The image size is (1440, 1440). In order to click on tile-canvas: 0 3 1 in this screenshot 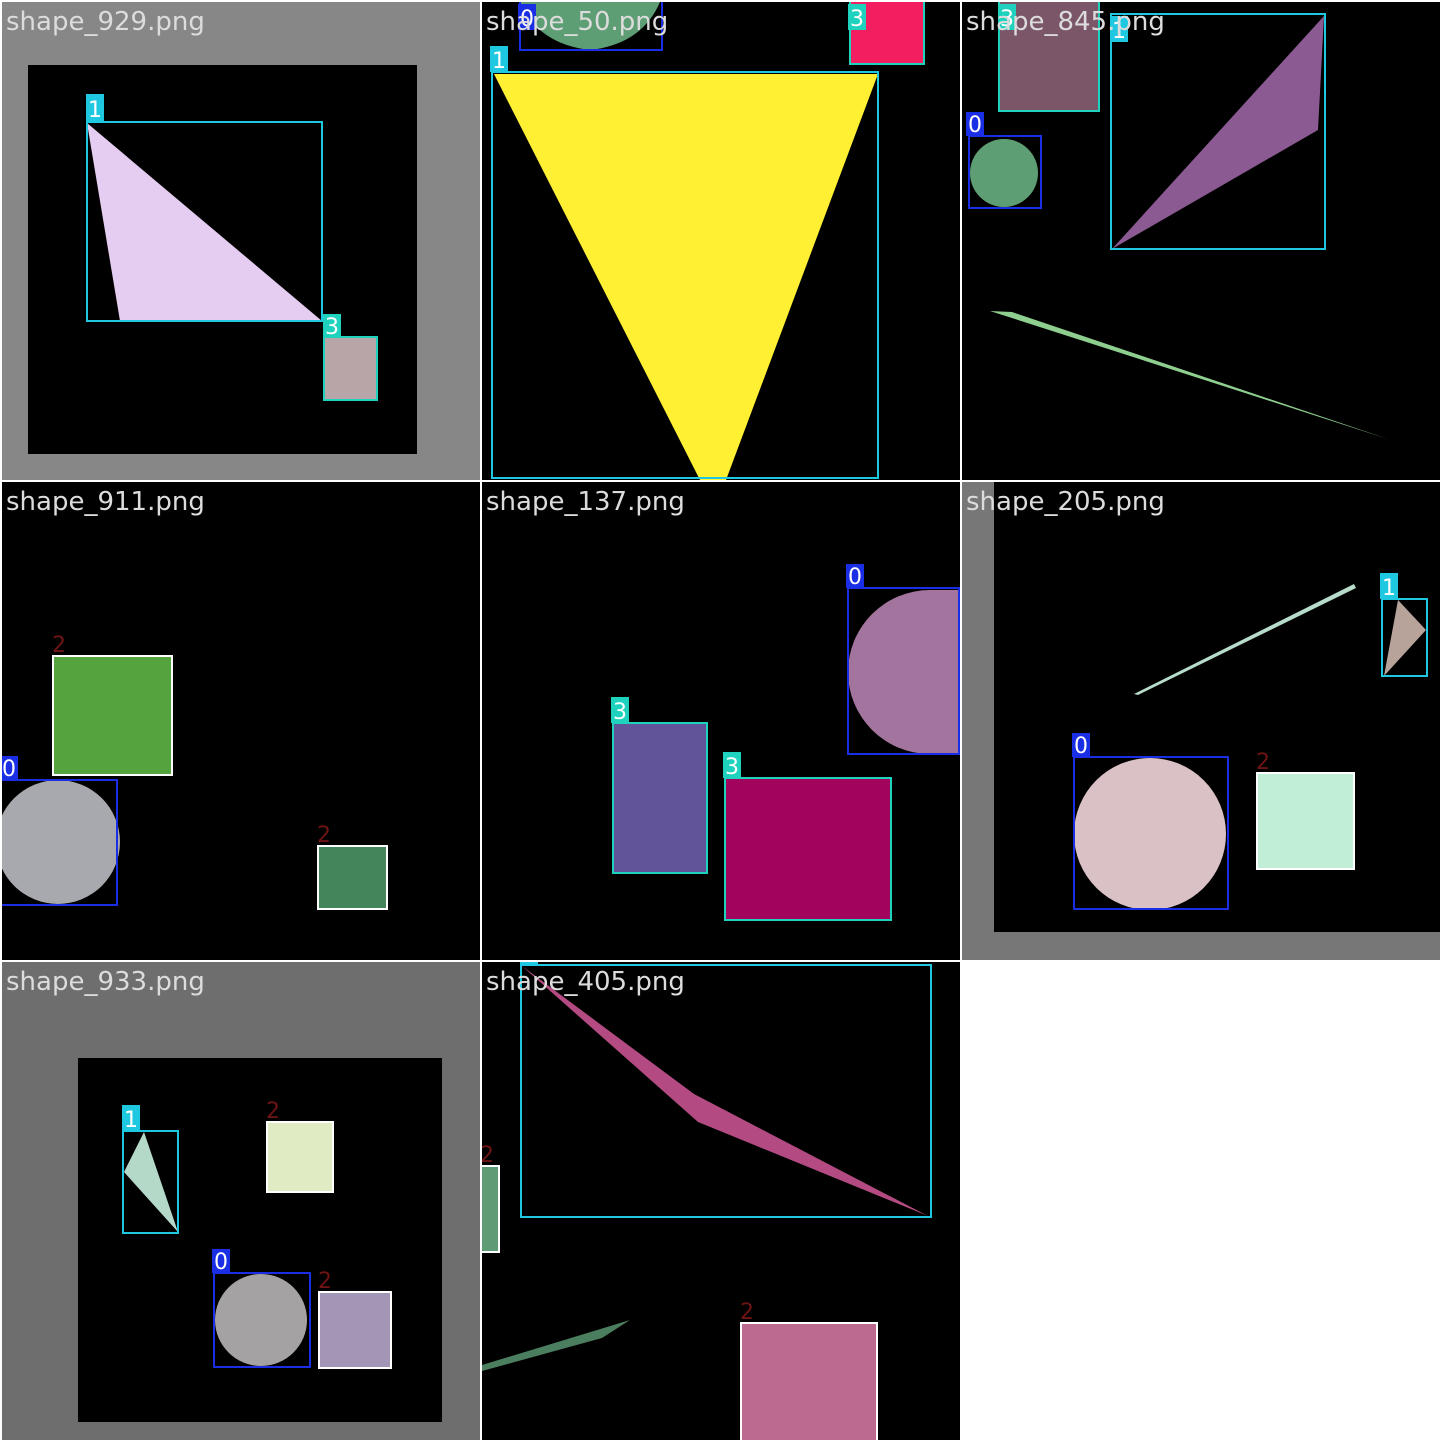, I will do `click(707, 241)`.